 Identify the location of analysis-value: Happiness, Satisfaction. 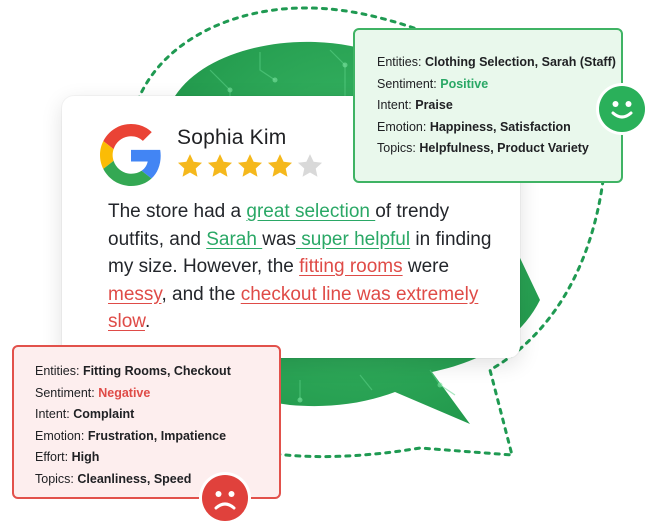
(500, 126).